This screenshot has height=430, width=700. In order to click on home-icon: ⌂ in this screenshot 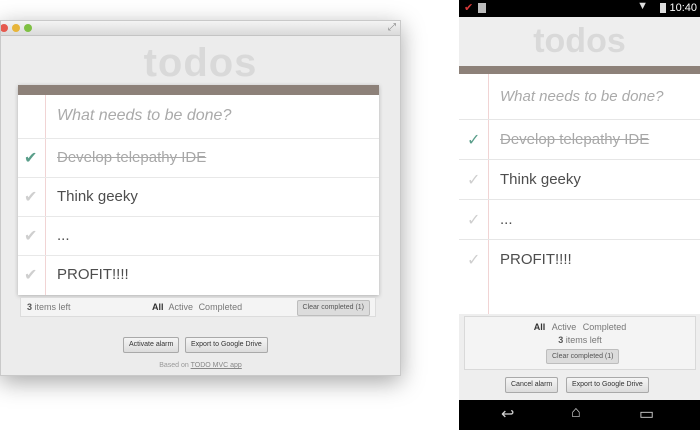, I will do `click(576, 413)`.